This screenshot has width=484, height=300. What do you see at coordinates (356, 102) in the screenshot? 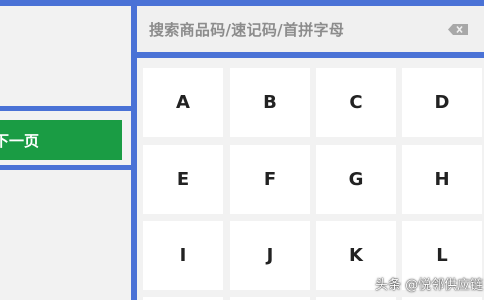
I see `key-c: C` at bounding box center [356, 102].